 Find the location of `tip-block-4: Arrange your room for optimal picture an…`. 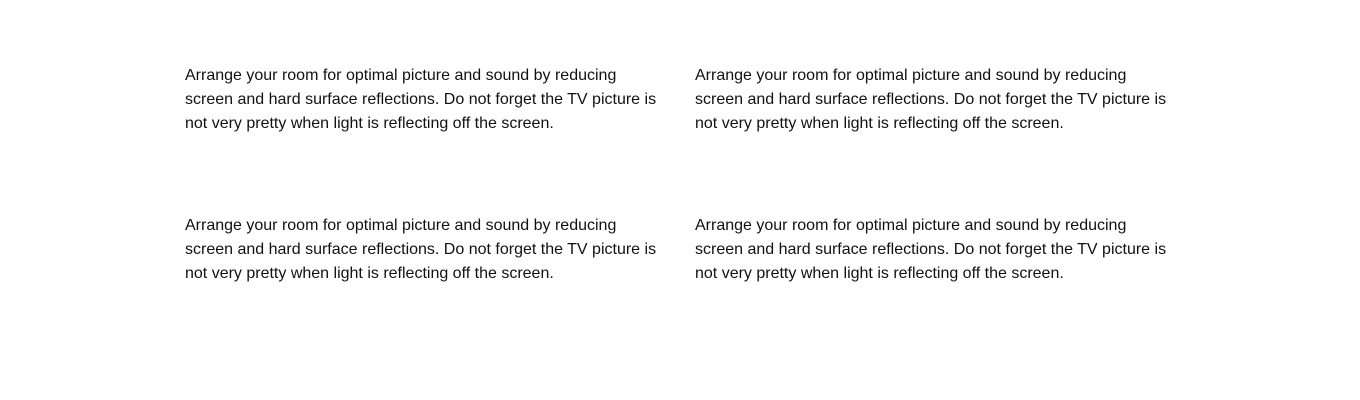

tip-block-4: Arrange your room for optimal picture an… is located at coordinates (932, 250).